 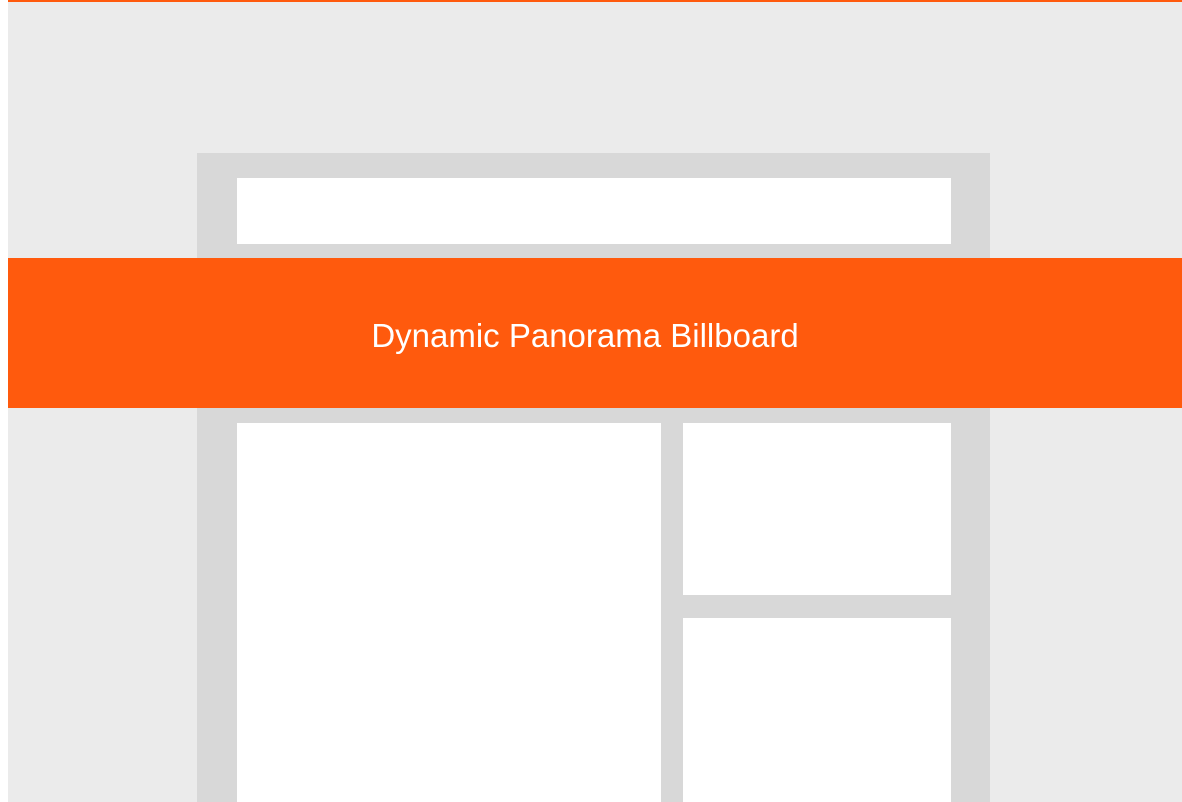 What do you see at coordinates (817, 509) in the screenshot?
I see `side-ad-slot-upper` at bounding box center [817, 509].